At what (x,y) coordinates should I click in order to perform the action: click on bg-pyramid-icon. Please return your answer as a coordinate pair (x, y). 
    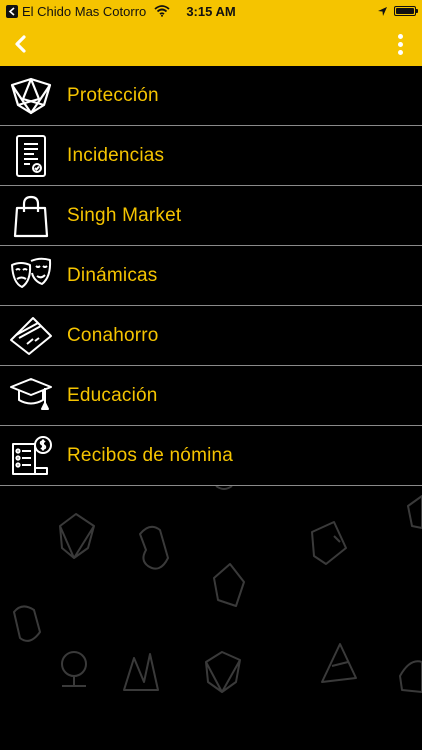
    Looking at the image, I should click on (339, 663).